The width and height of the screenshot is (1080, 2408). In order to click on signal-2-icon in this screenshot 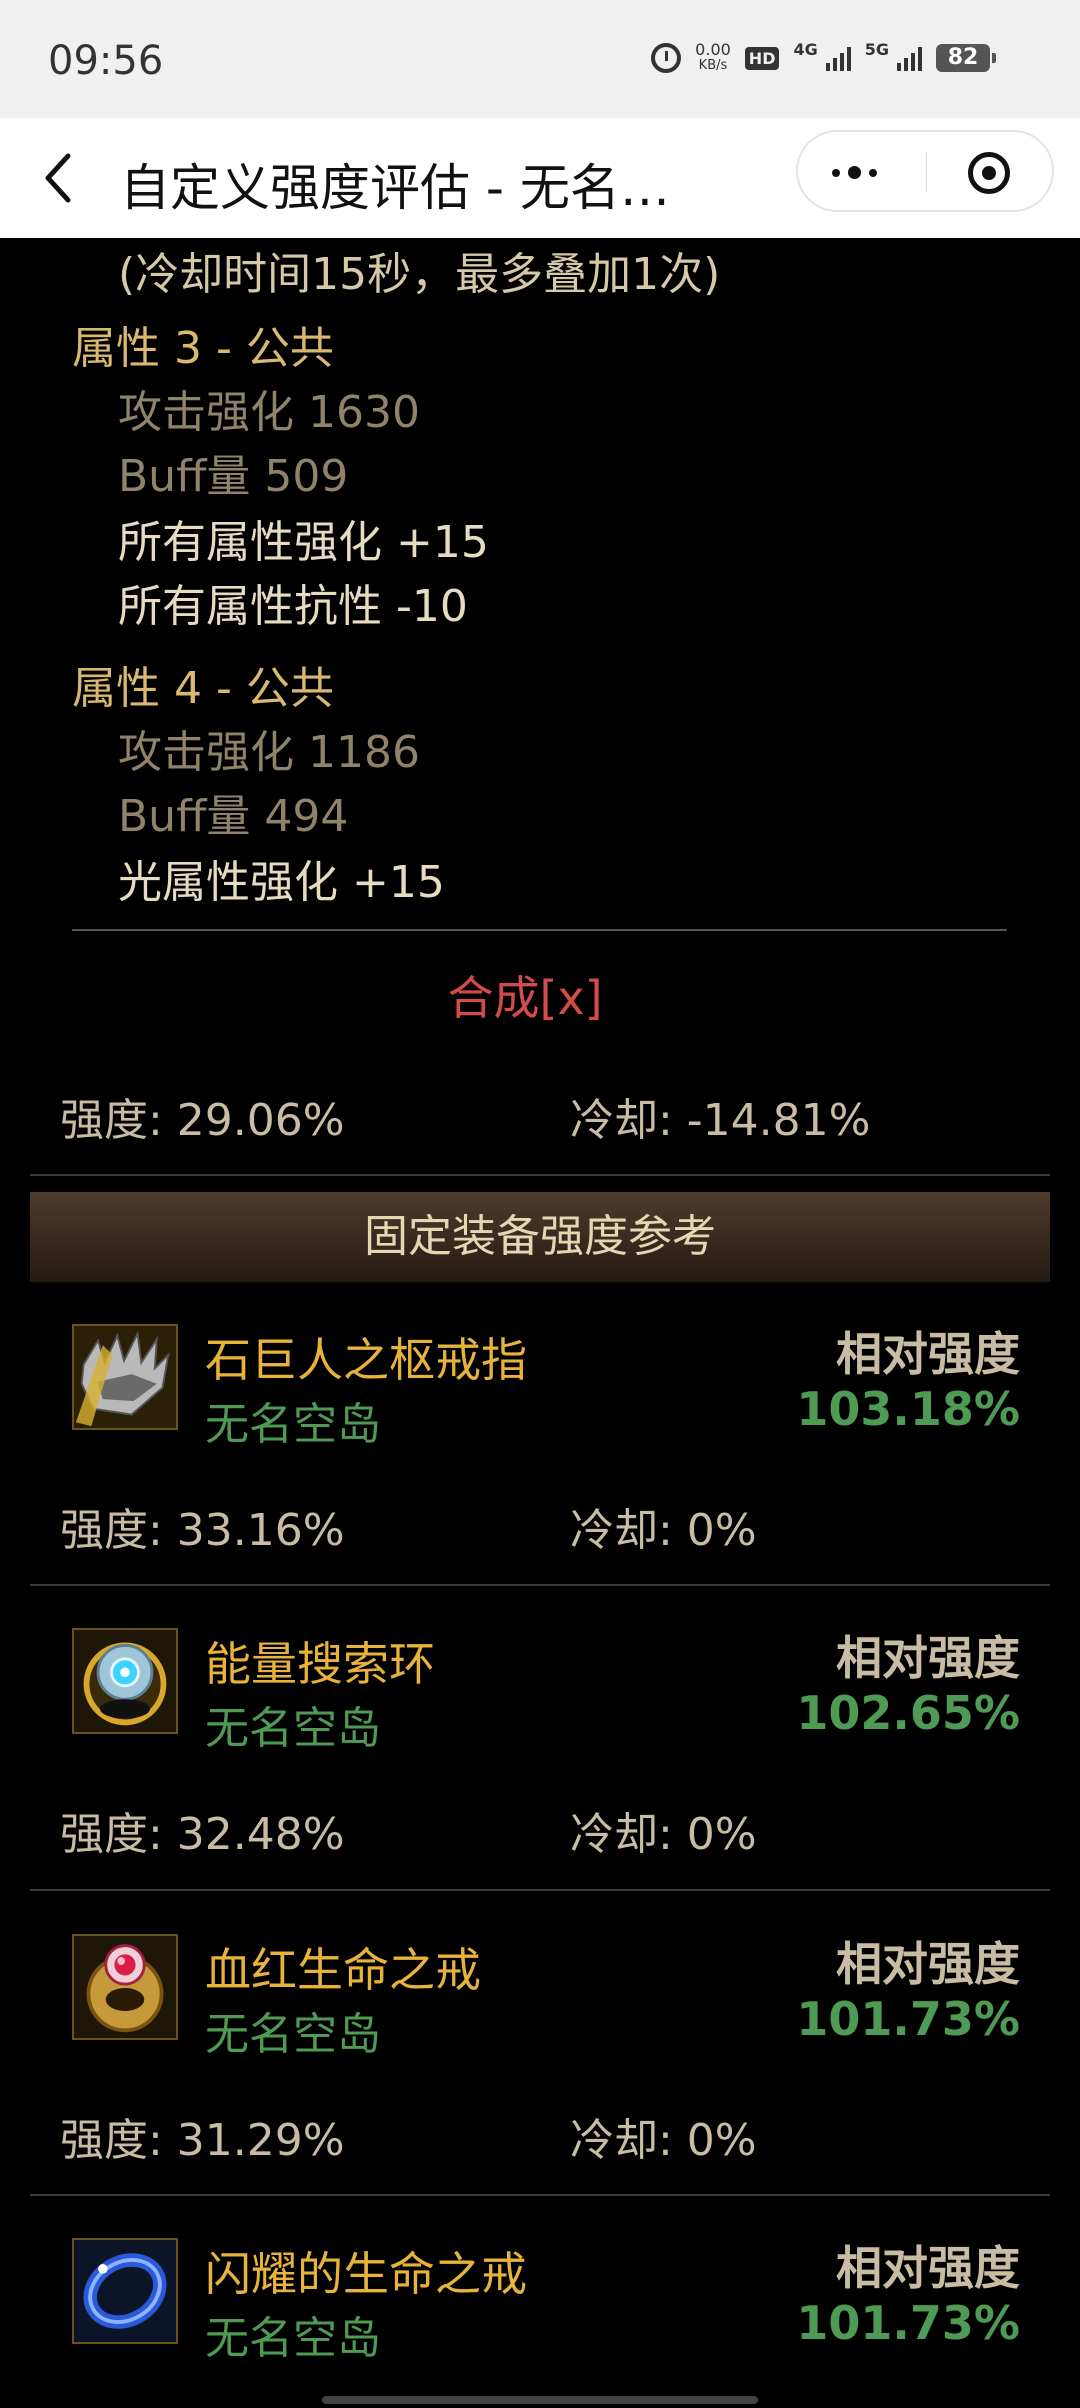, I will do `click(909, 58)`.